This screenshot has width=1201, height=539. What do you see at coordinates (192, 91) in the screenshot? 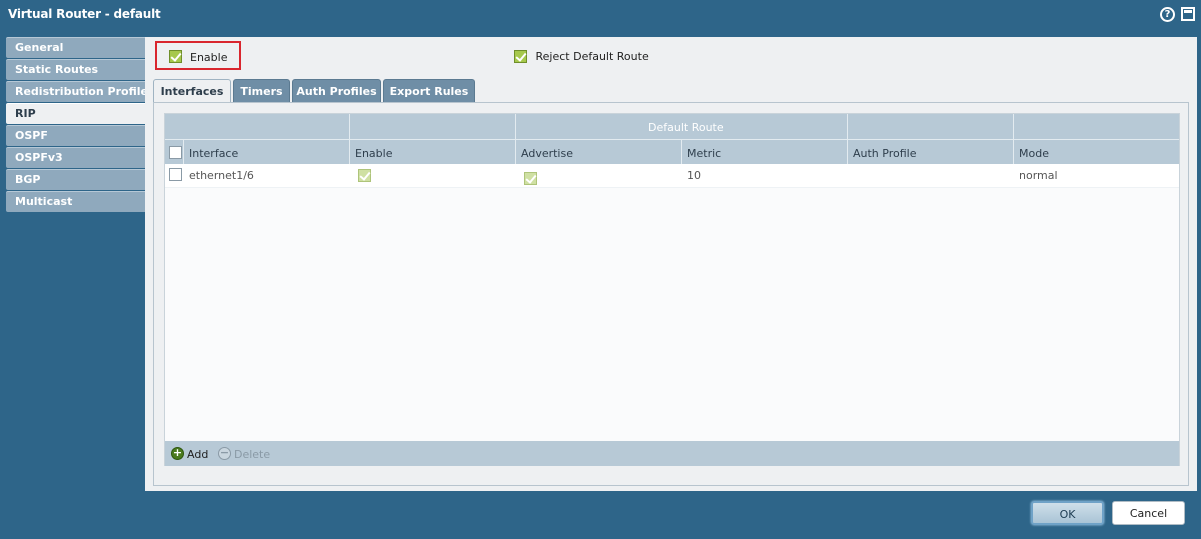
I see `tab-interfaces: Interfaces` at bounding box center [192, 91].